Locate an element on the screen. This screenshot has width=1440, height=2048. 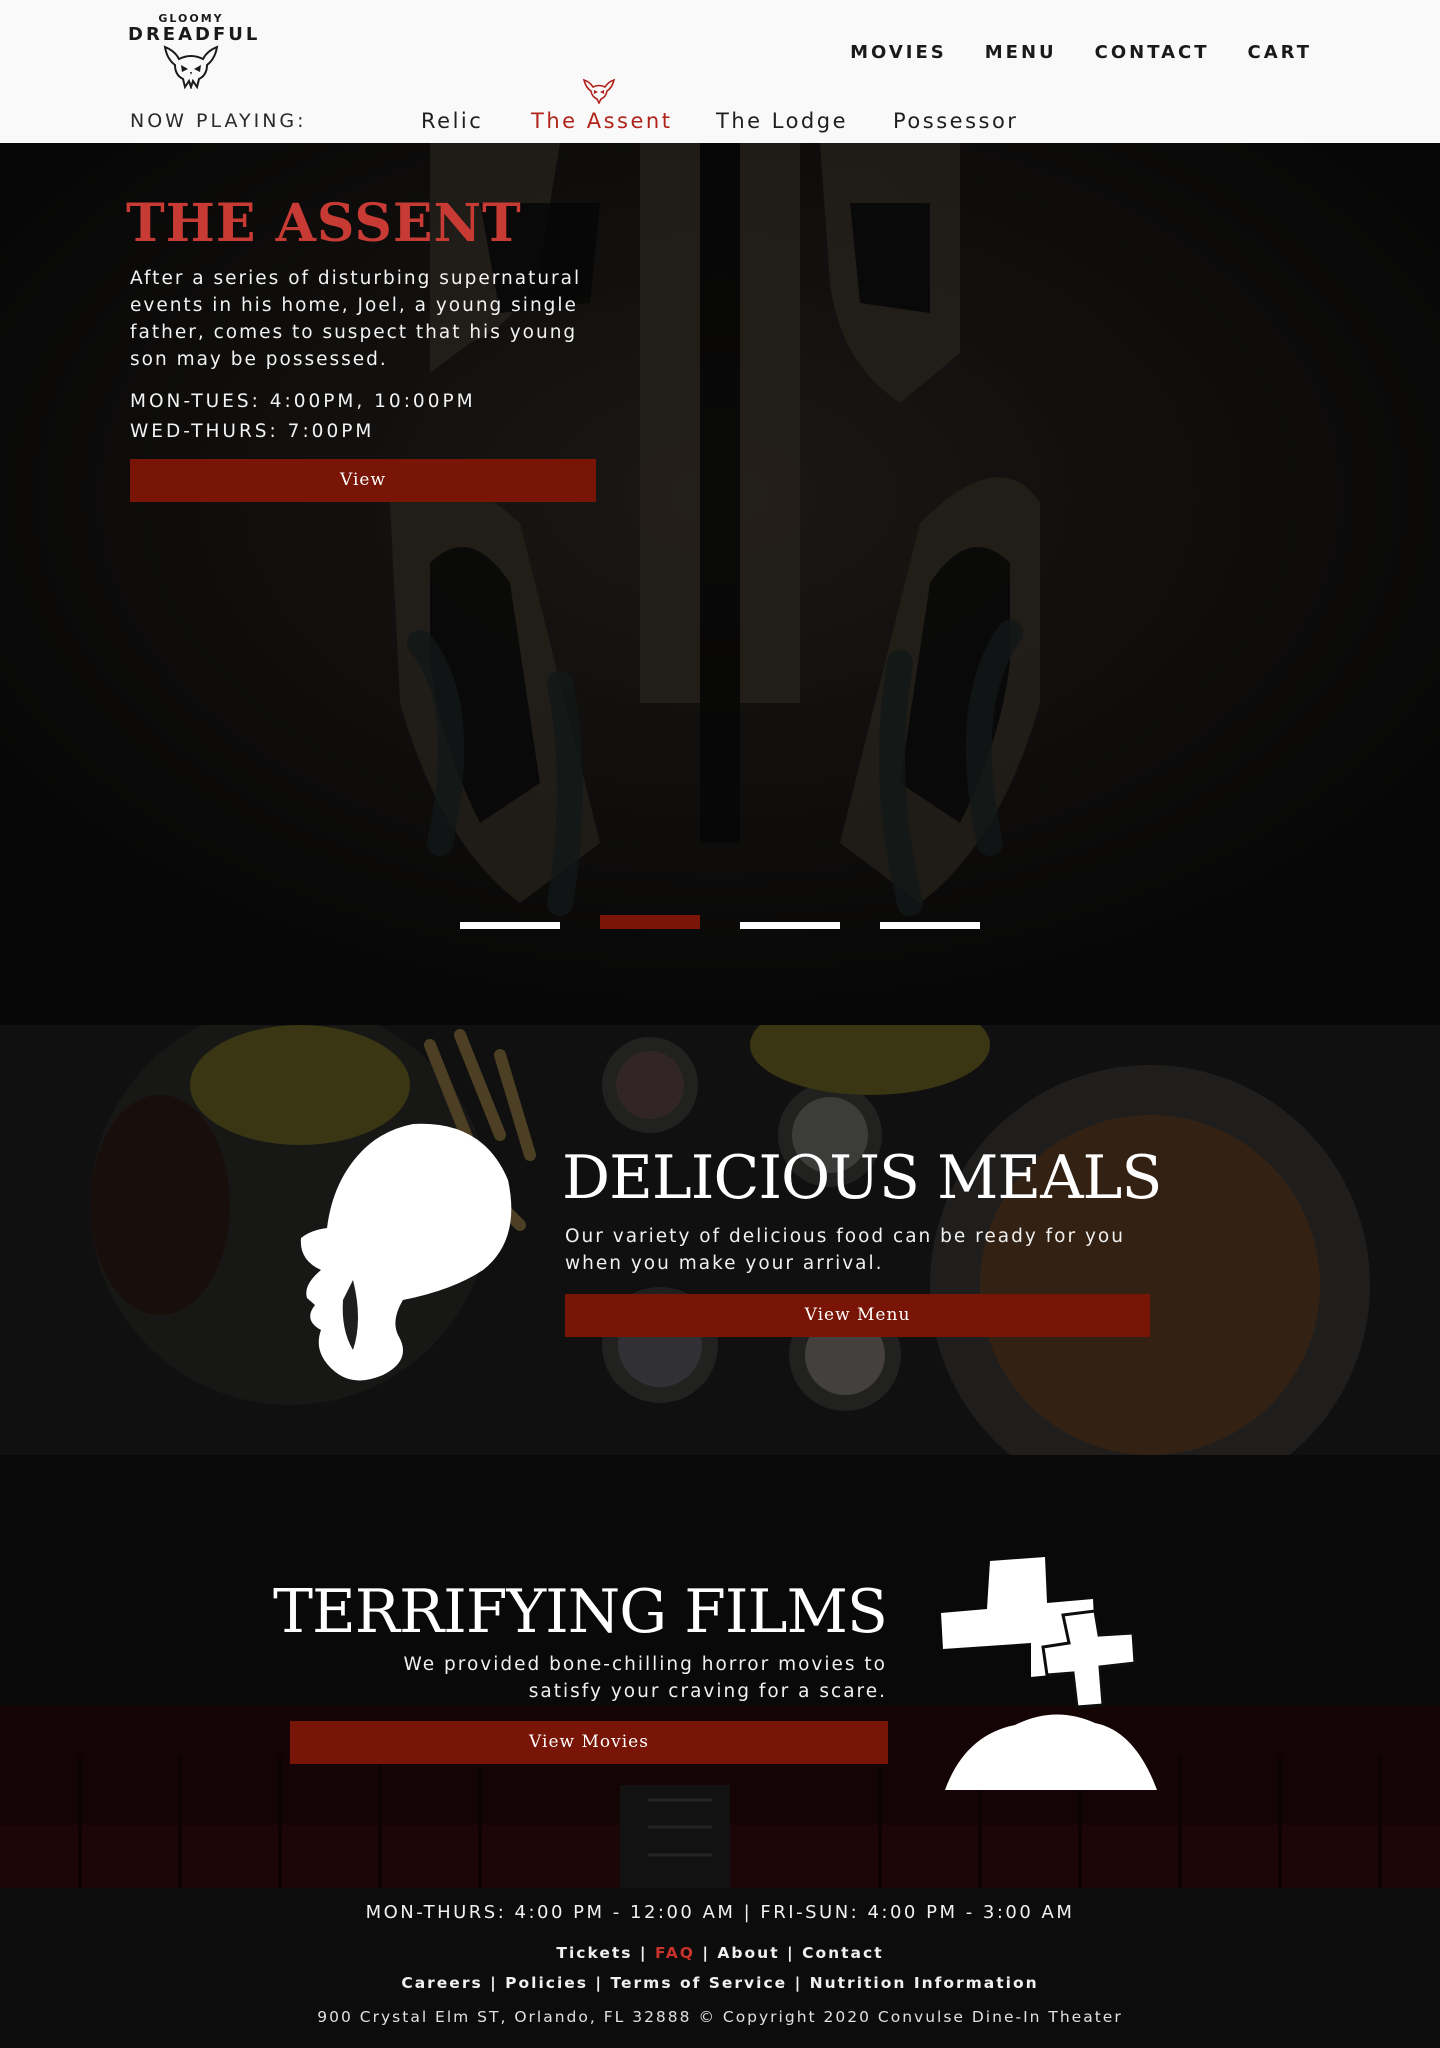
hero-schedule-2: WED-THURS: 7:00PM is located at coordinates (252, 431).